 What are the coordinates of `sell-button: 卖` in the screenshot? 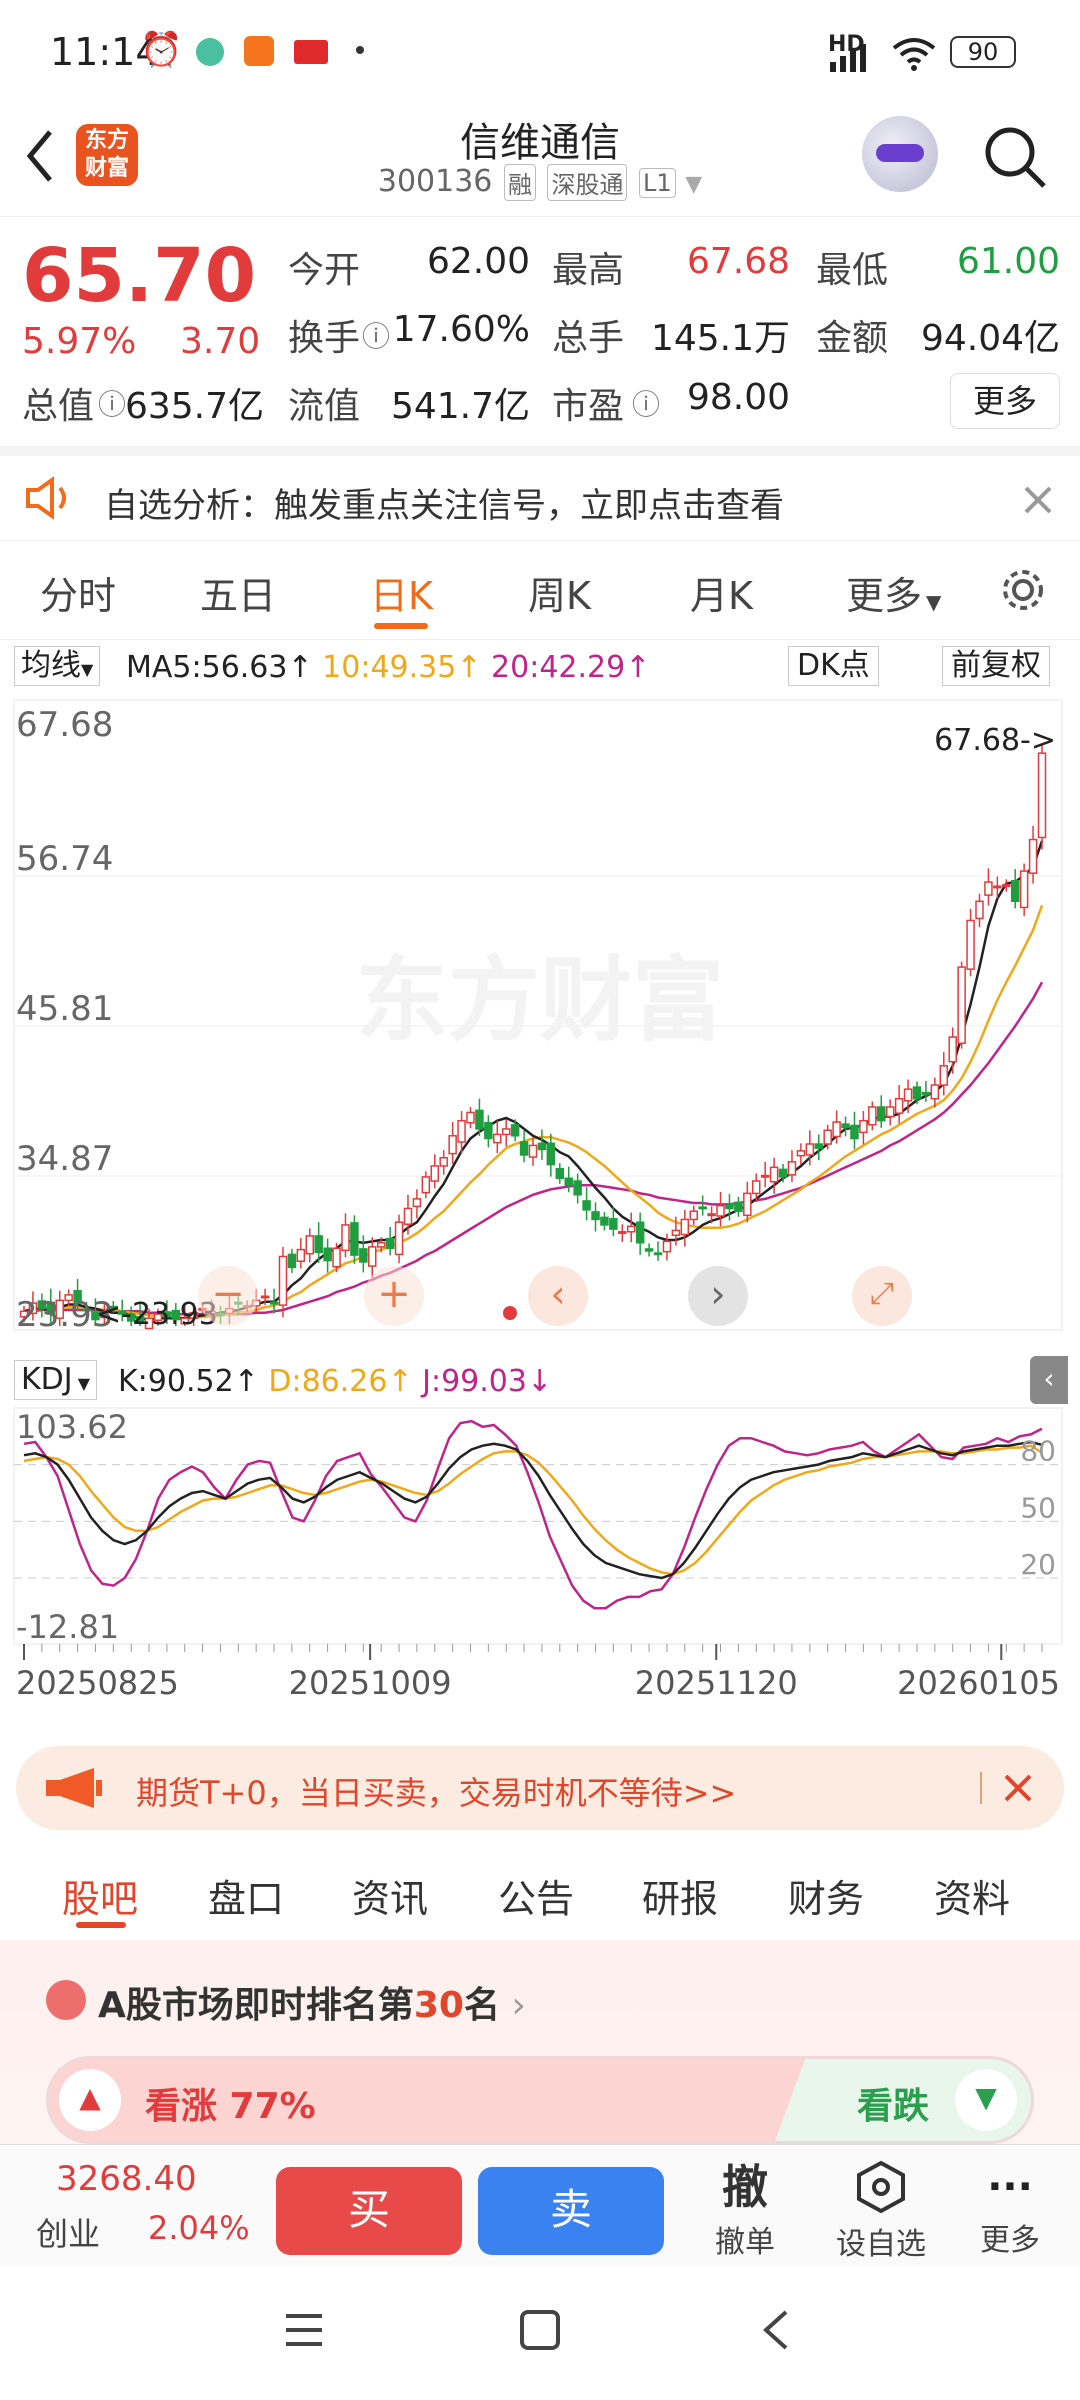 It's located at (571, 2211).